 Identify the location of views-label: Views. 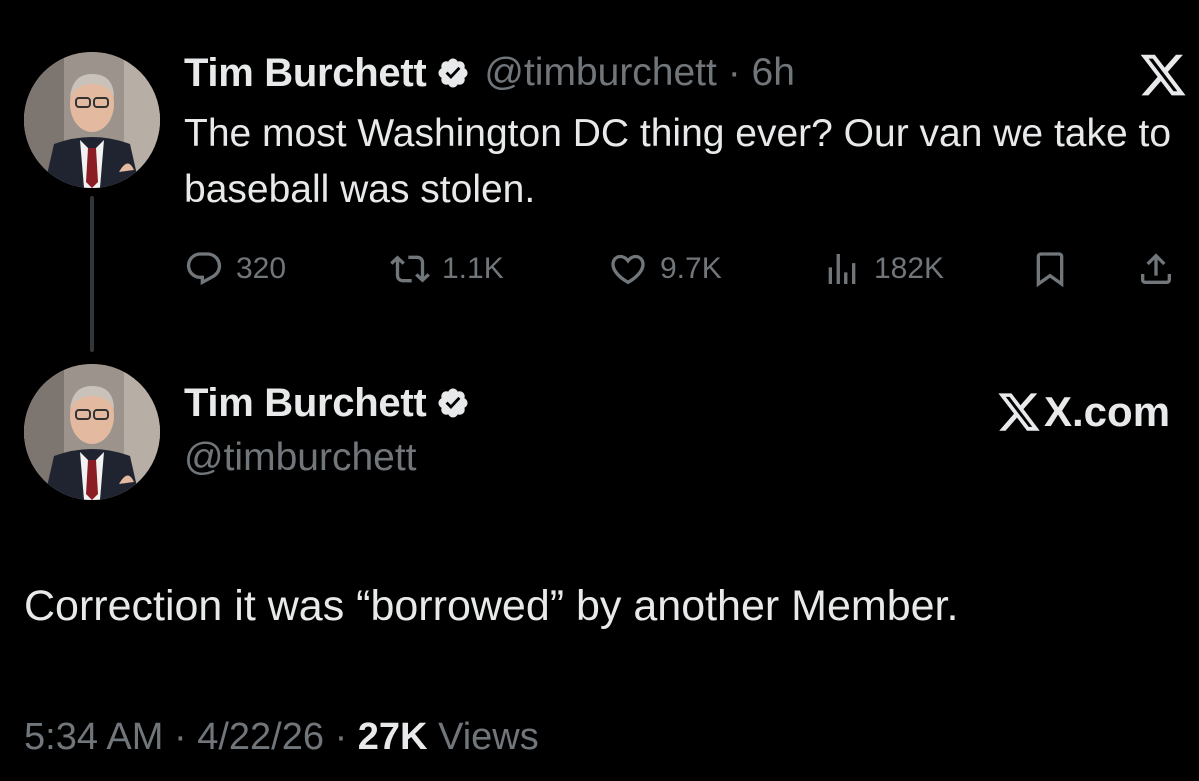
(488, 737).